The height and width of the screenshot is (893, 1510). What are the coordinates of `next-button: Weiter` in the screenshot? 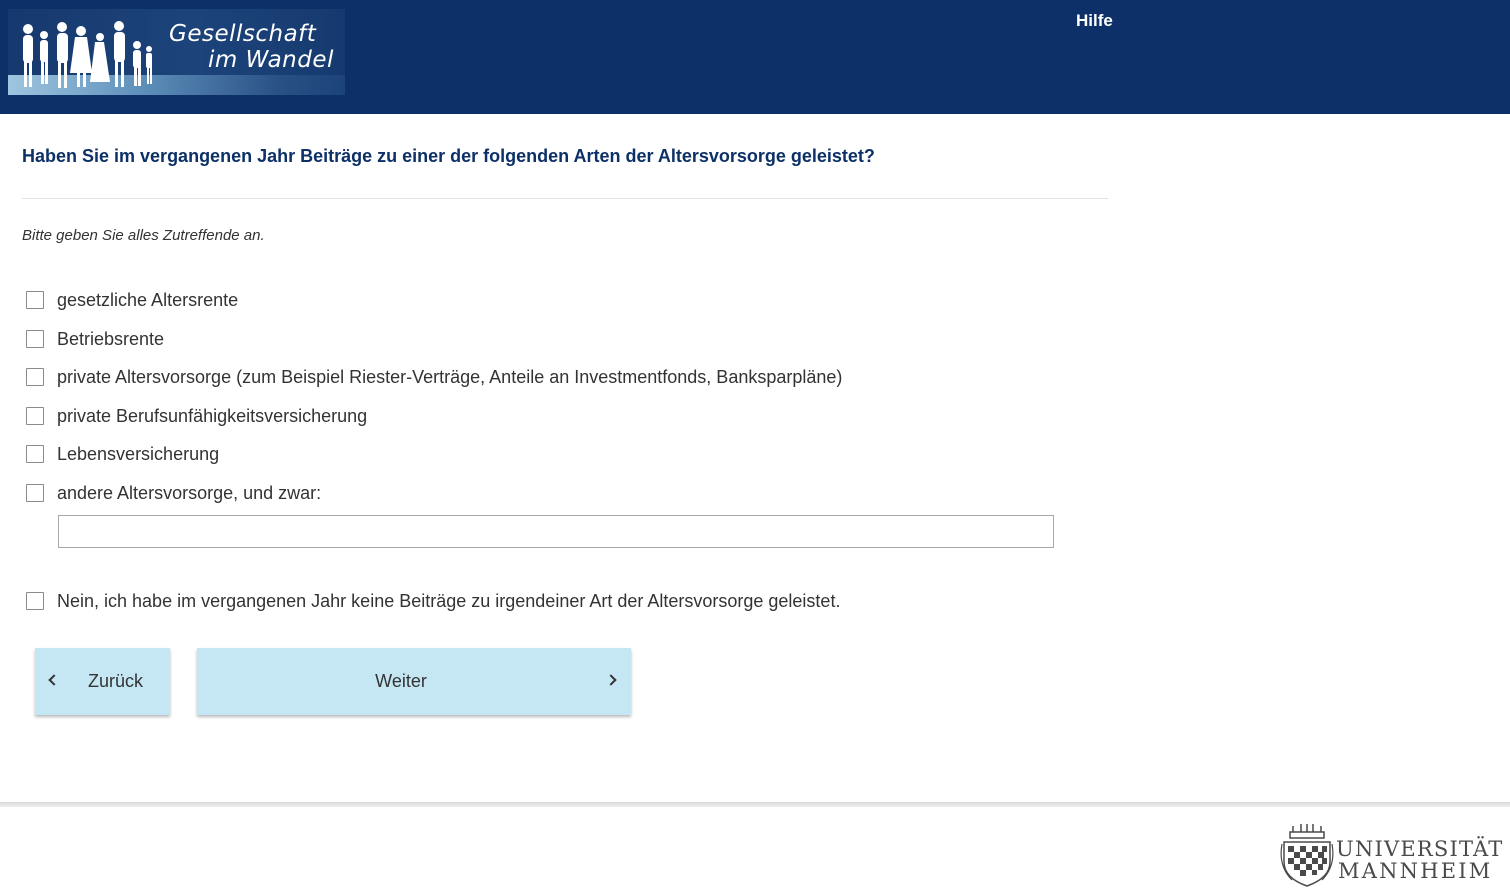 It's located at (414, 681).